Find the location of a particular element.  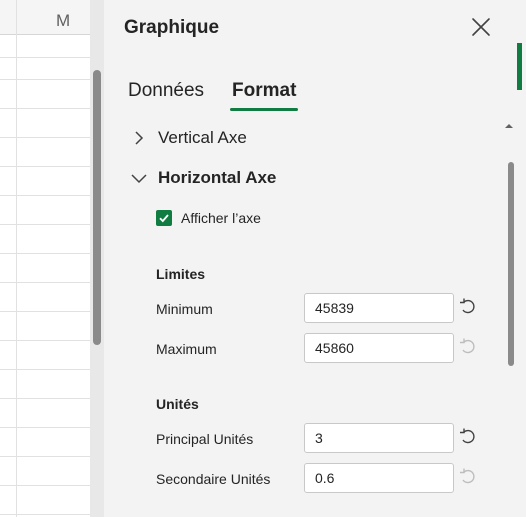

show-axis-label: Afficher l’axe is located at coordinates (221, 218).